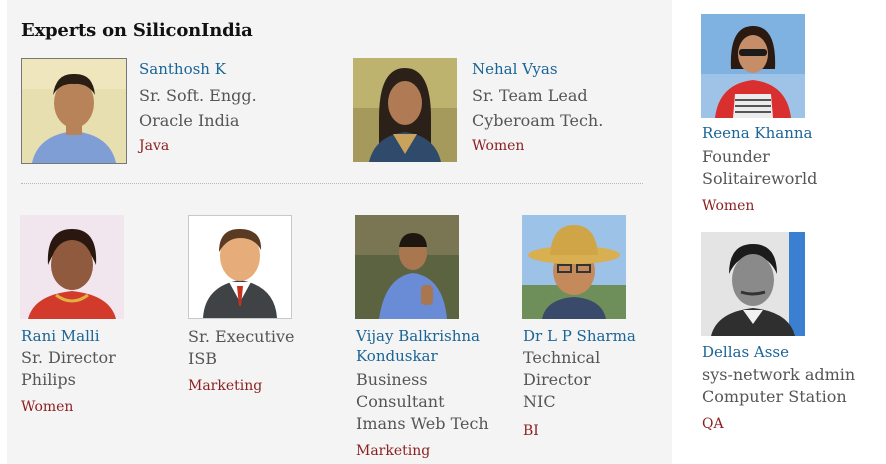 This screenshot has width=886, height=464. I want to click on expert-name-santhosh: Santhosh K, so click(182, 69).